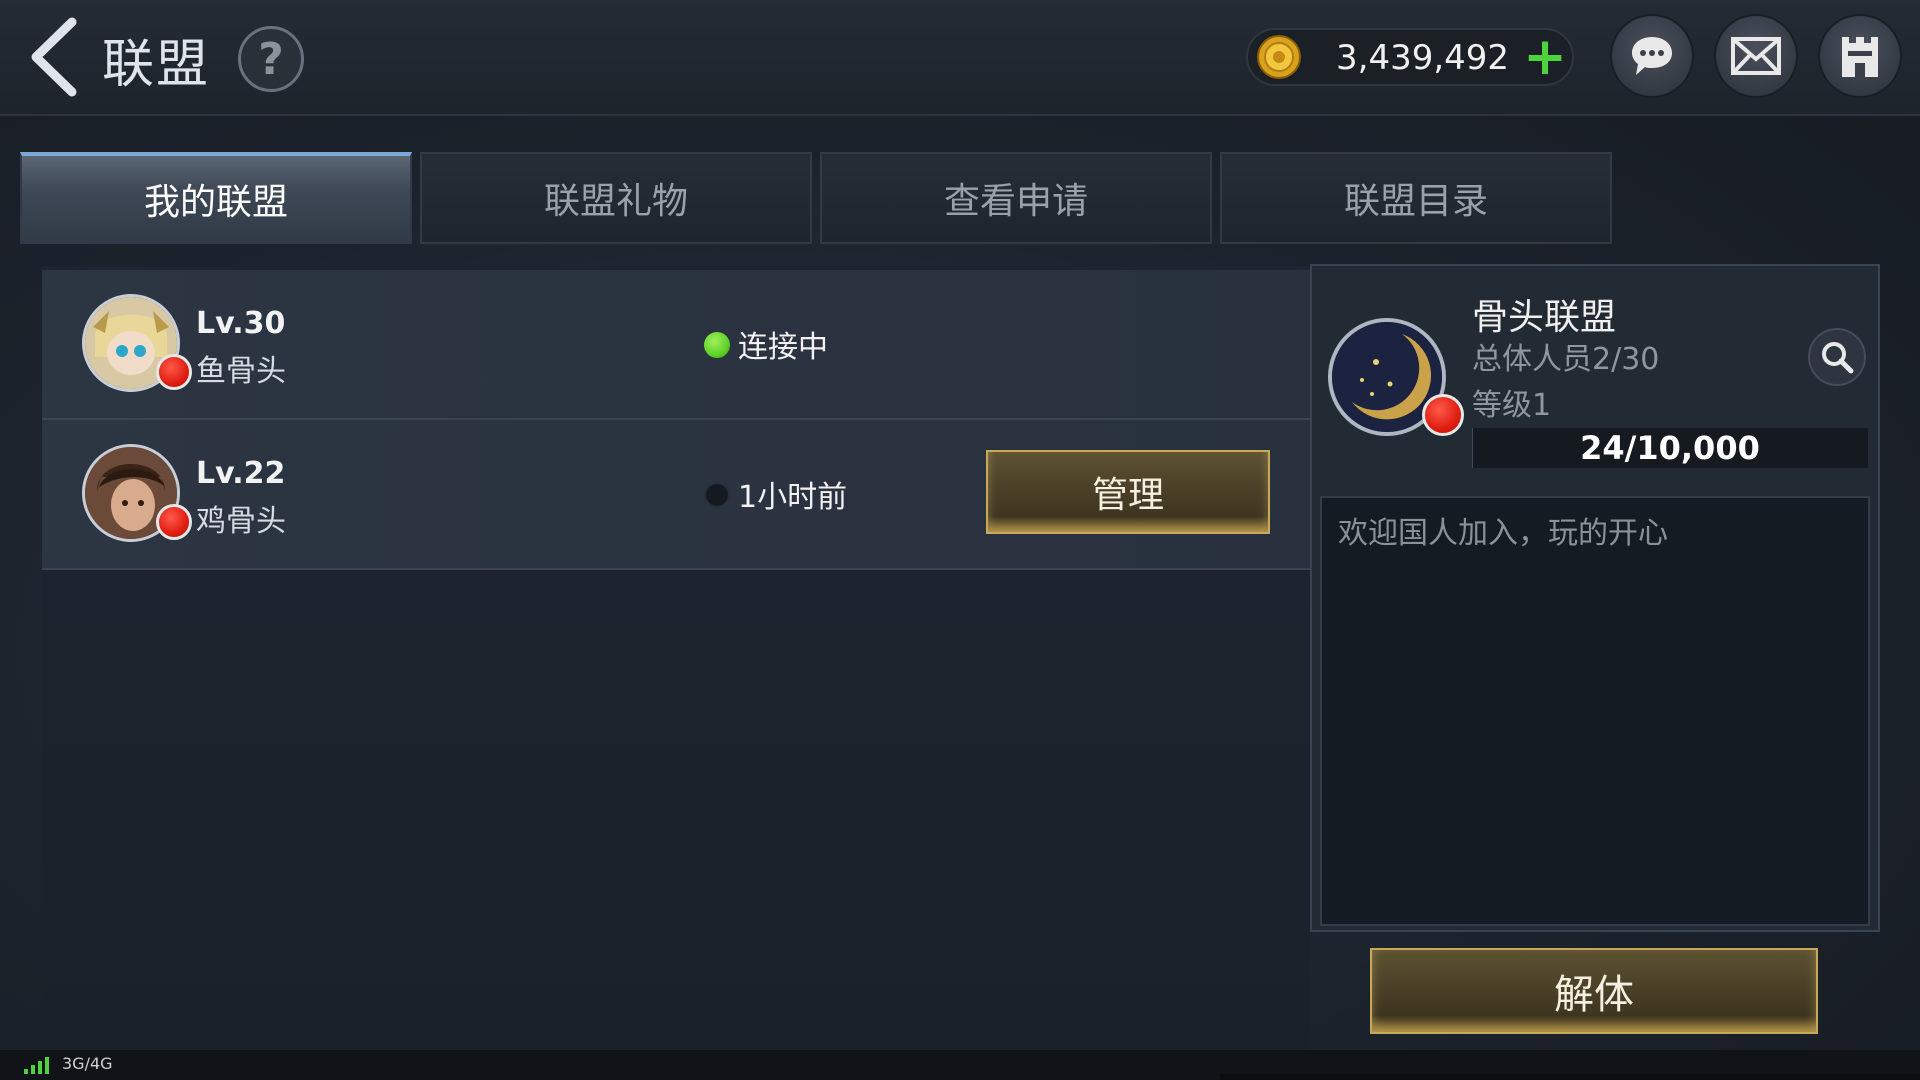 This screenshot has width=1920, height=1080. I want to click on member-level: Lv.30, so click(241, 323).